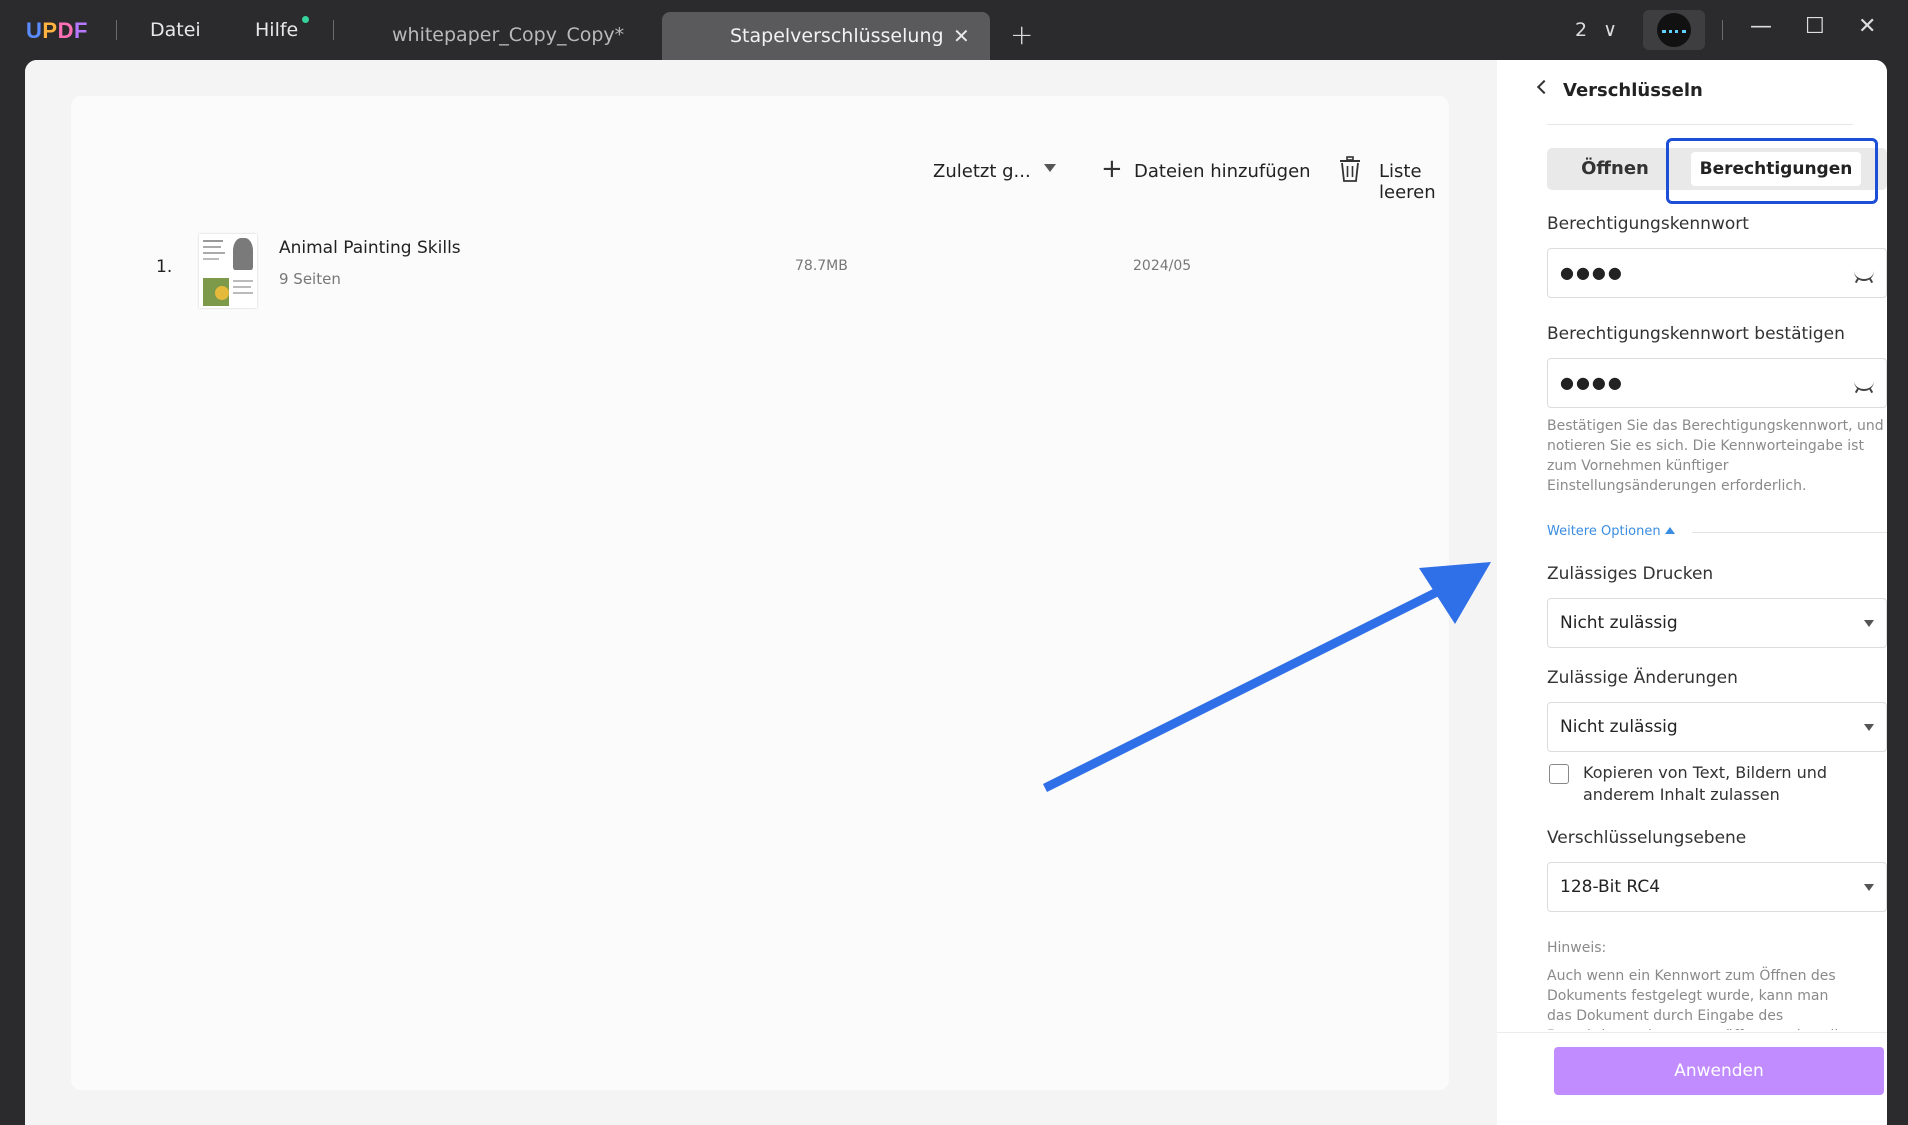 The height and width of the screenshot is (1125, 1908). What do you see at coordinates (276, 30) in the screenshot?
I see `menu-hilfe: Hilfe` at bounding box center [276, 30].